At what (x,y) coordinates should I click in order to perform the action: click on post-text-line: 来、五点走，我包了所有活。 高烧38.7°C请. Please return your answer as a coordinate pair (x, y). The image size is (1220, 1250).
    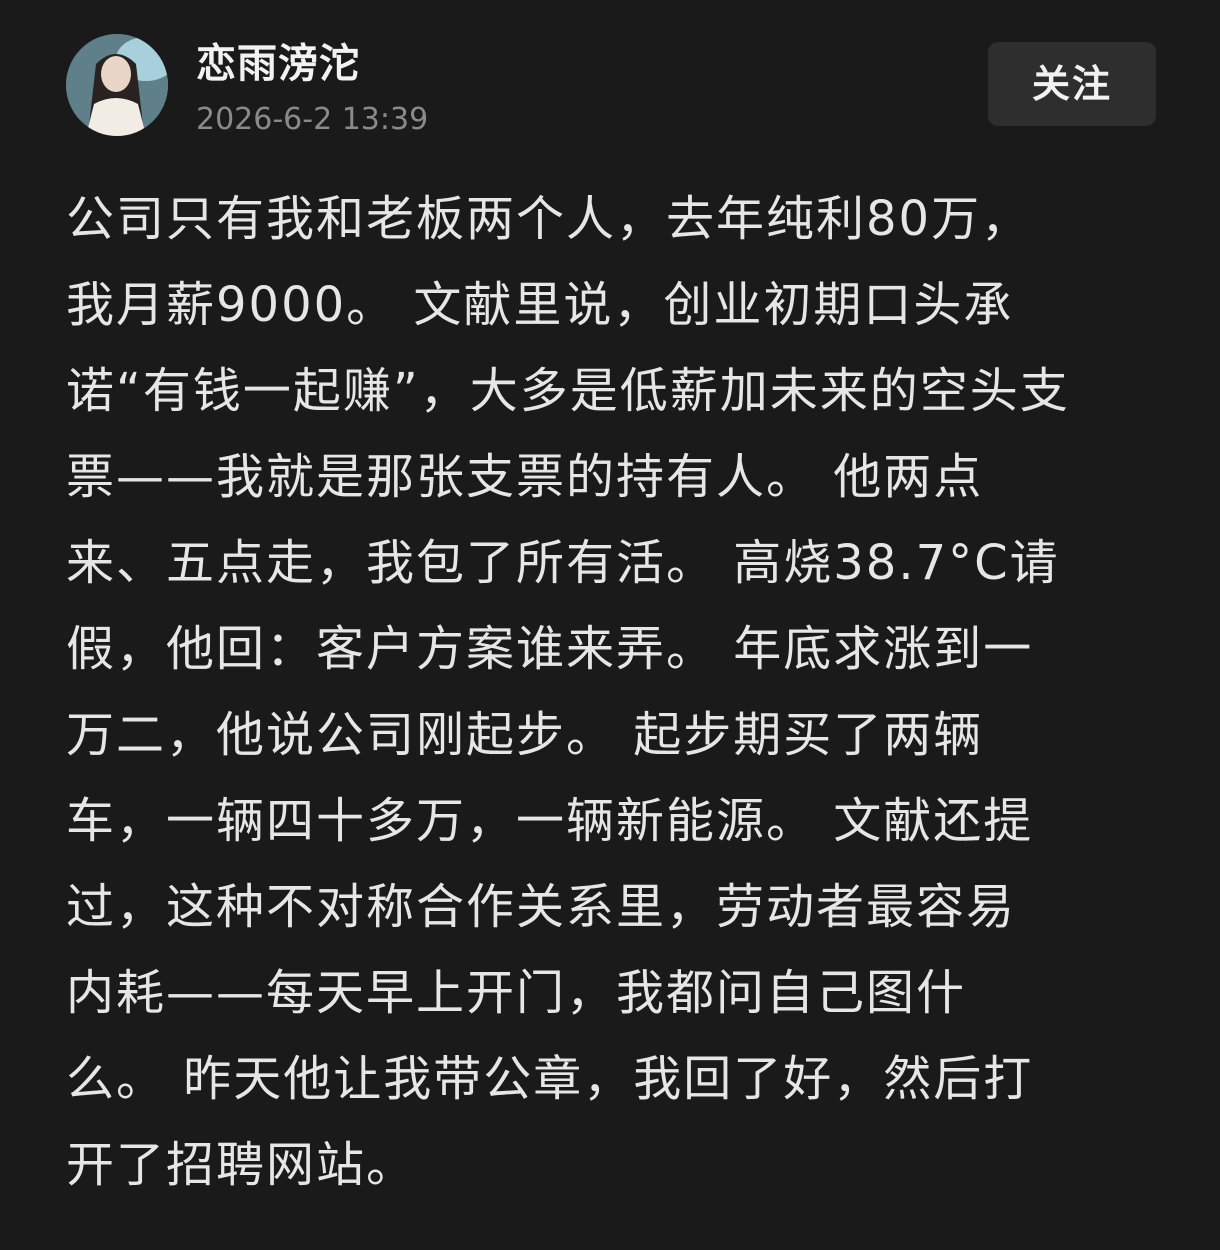
    Looking at the image, I should click on (563, 563).